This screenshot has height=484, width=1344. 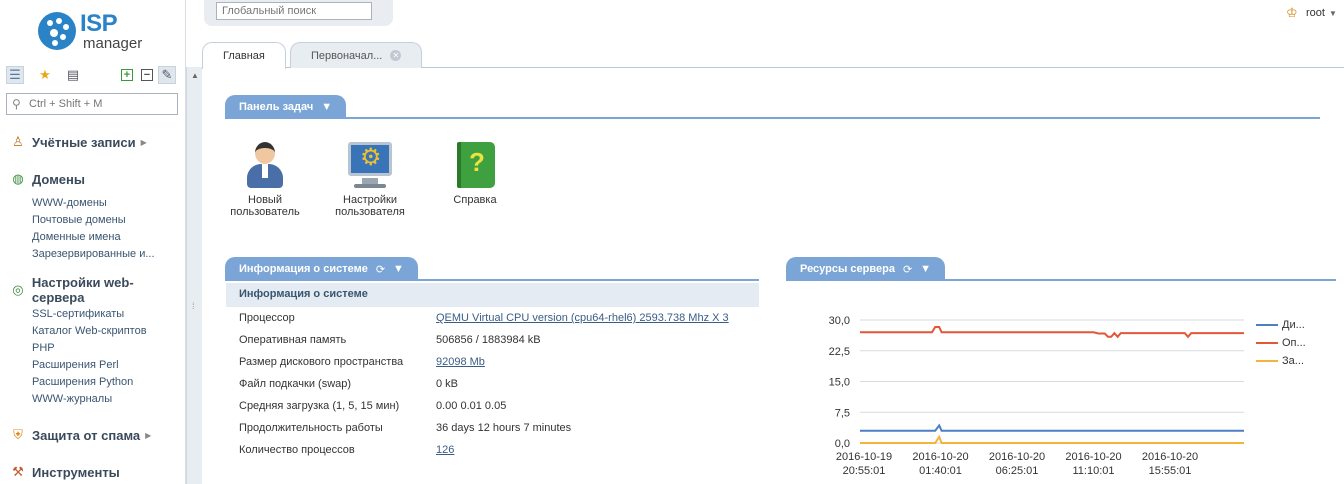 I want to click on task-label-line2: пользователь, so click(x=265, y=212).